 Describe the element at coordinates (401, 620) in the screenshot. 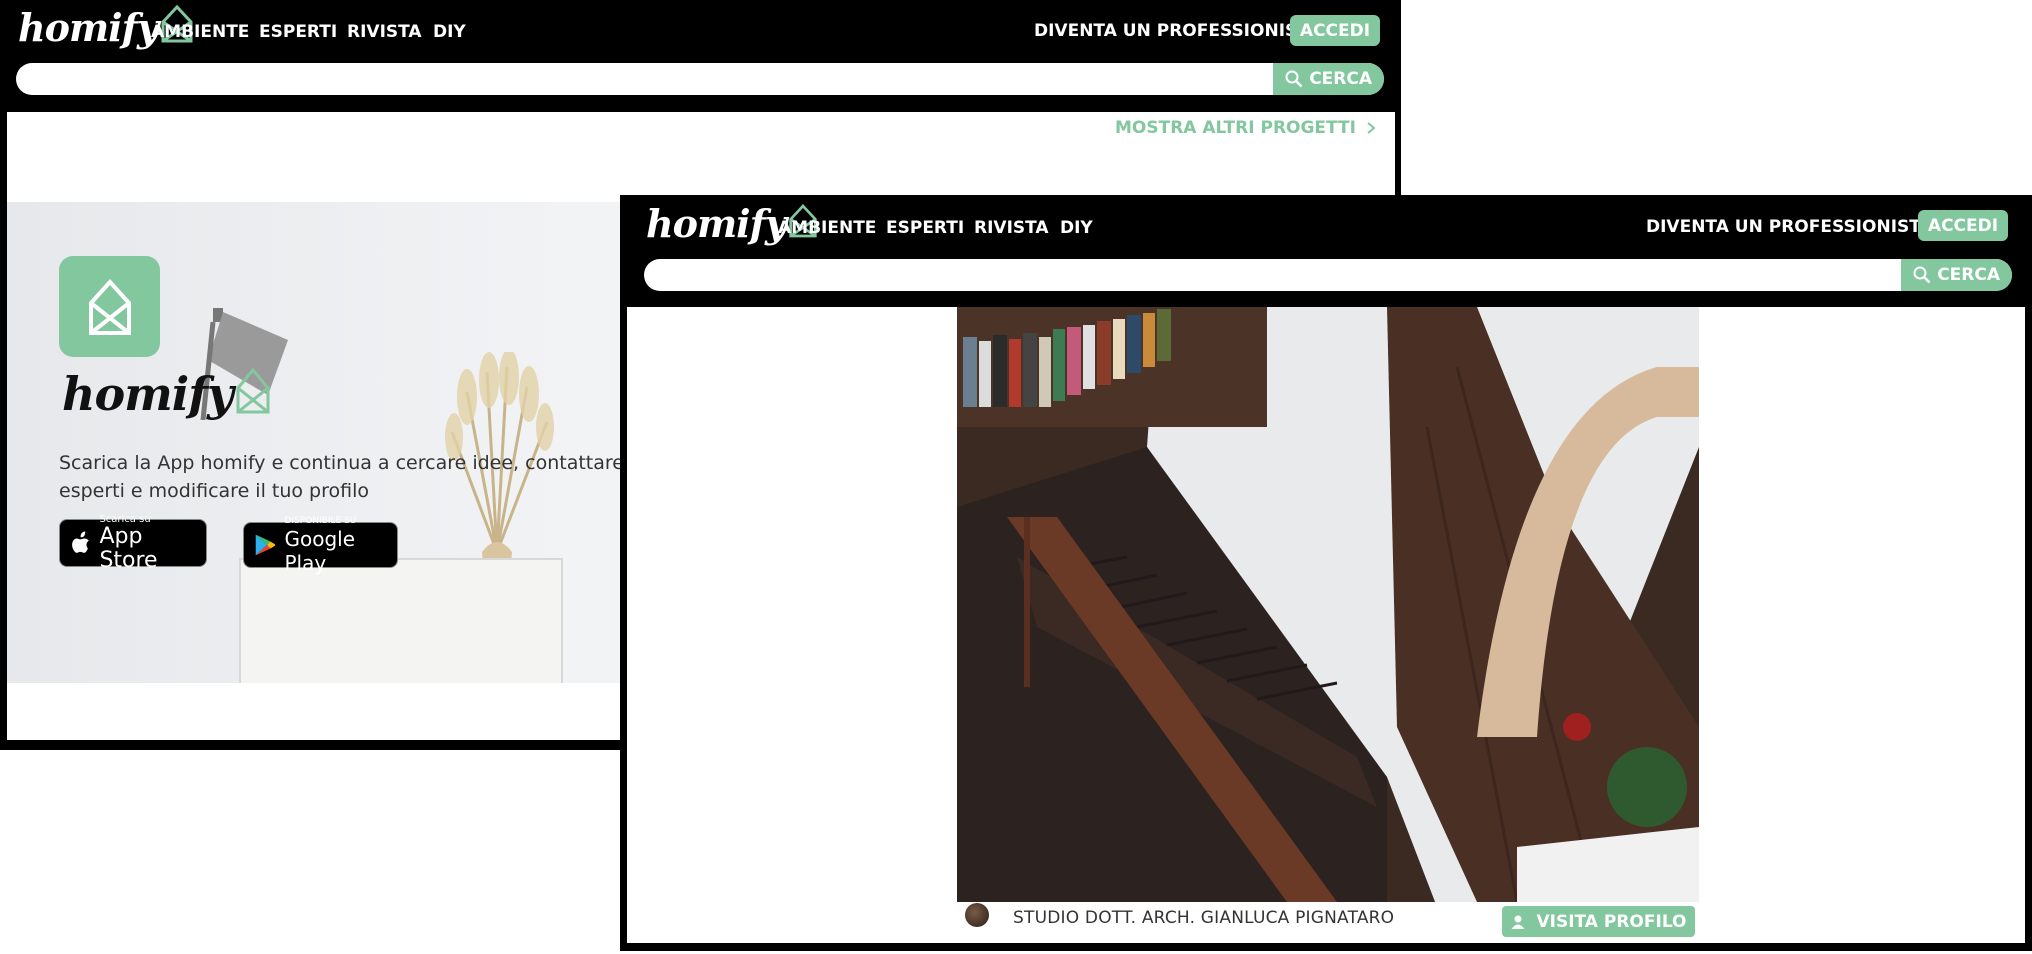

I see `dresser-illustration` at that location.